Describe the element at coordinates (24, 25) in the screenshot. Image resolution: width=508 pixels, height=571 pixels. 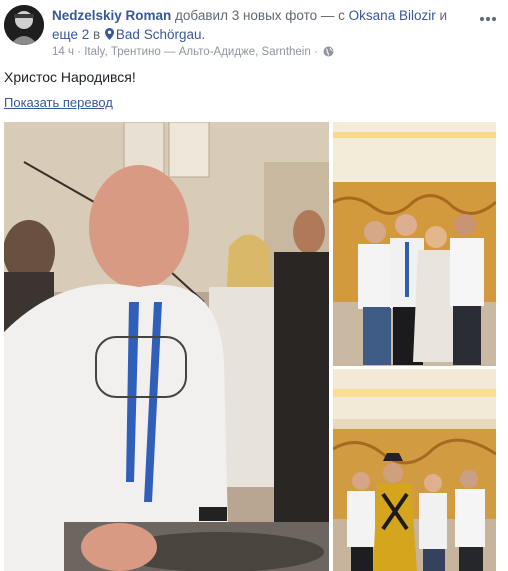
I see `author-avatar` at that location.